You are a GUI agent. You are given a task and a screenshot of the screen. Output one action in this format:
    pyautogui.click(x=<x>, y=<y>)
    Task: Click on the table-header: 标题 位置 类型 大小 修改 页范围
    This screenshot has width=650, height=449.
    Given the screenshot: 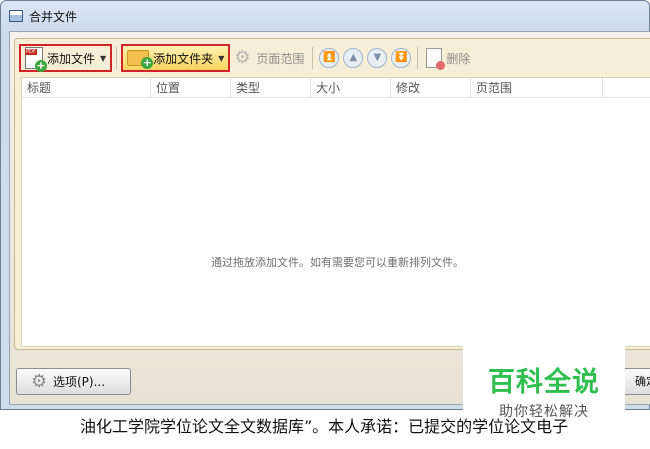 What is the action you would take?
    pyautogui.click(x=336, y=88)
    